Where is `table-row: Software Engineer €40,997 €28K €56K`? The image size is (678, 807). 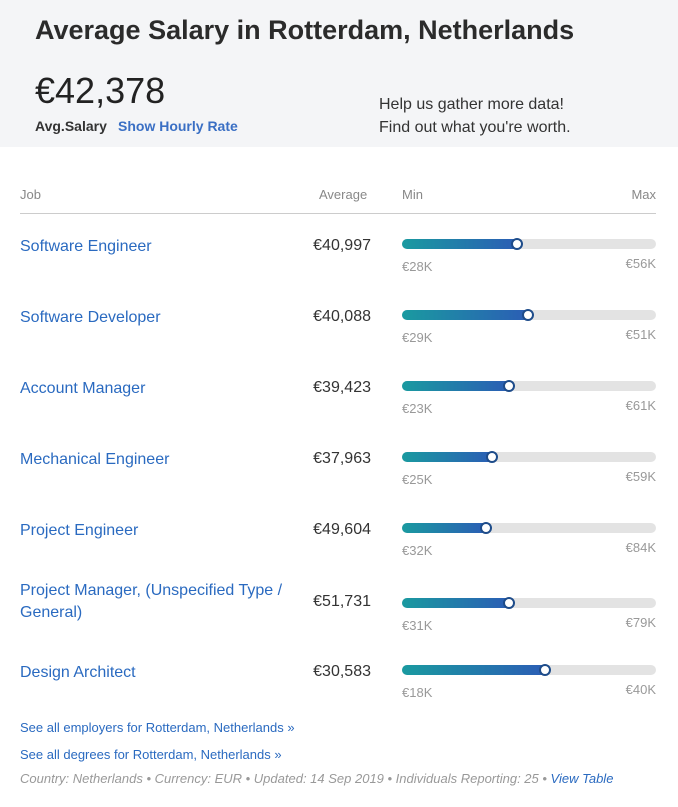 table-row: Software Engineer €40,997 €28K €56K is located at coordinates (339, 266).